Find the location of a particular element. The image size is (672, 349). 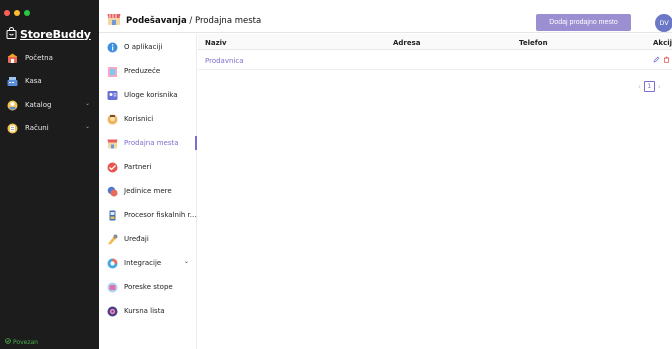

settings-item-label: Partneri is located at coordinates (138, 167).